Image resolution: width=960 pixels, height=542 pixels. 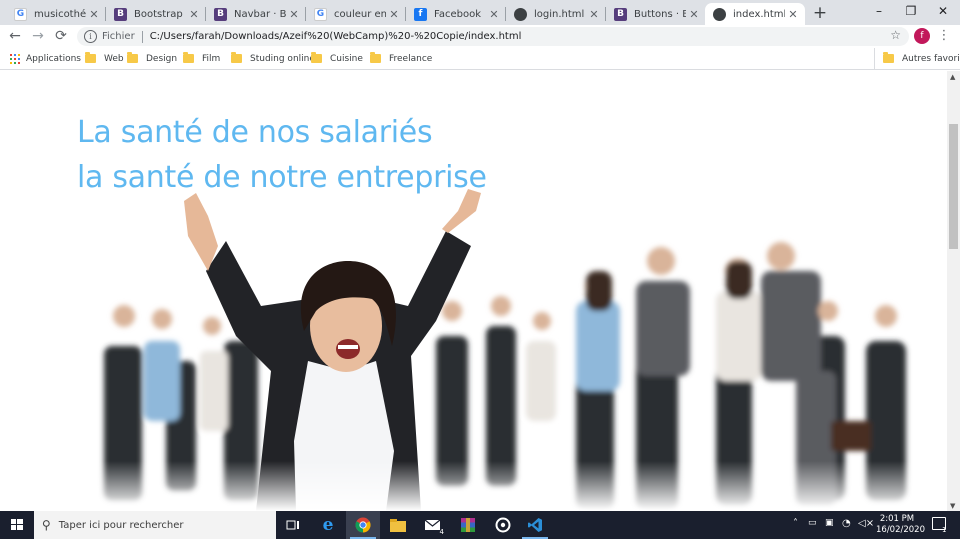 What do you see at coordinates (156, 14) in the screenshot?
I see `tab-1: B Bootstrap · The ✕` at bounding box center [156, 14].